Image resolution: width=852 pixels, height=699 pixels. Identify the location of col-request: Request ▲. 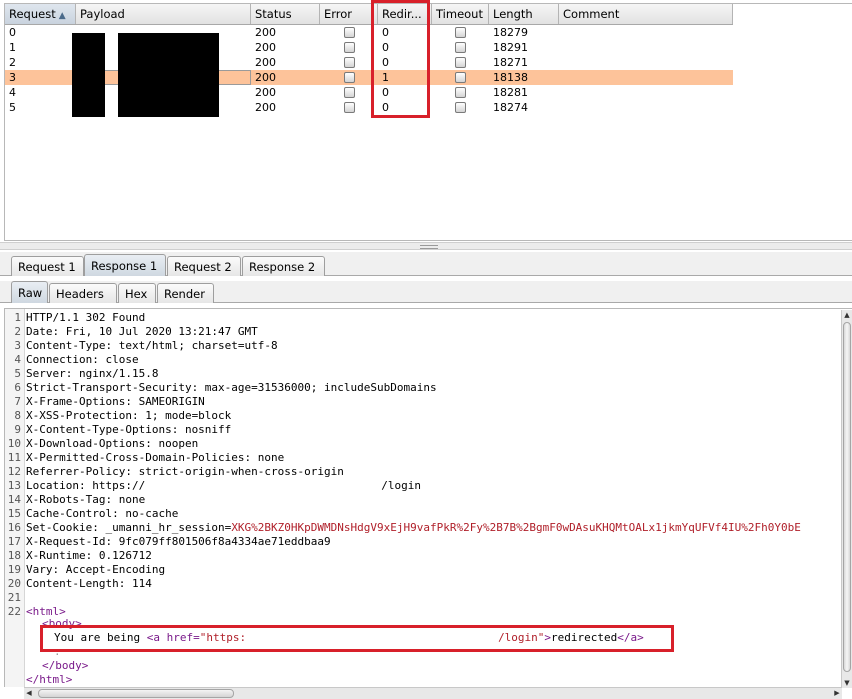
(40, 14).